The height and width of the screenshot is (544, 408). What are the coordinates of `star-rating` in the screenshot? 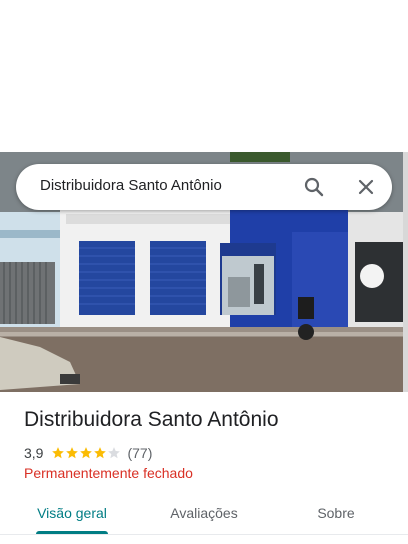 It's located at (86, 453).